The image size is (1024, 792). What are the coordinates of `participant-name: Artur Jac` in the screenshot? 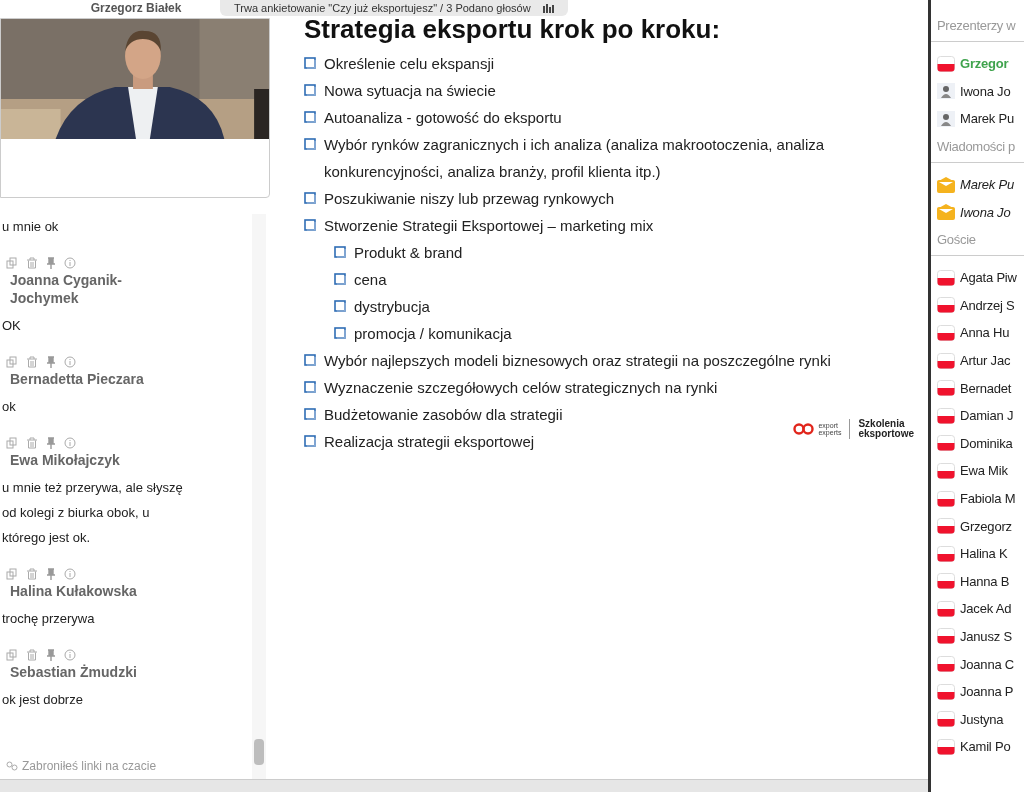 It's located at (985, 361).